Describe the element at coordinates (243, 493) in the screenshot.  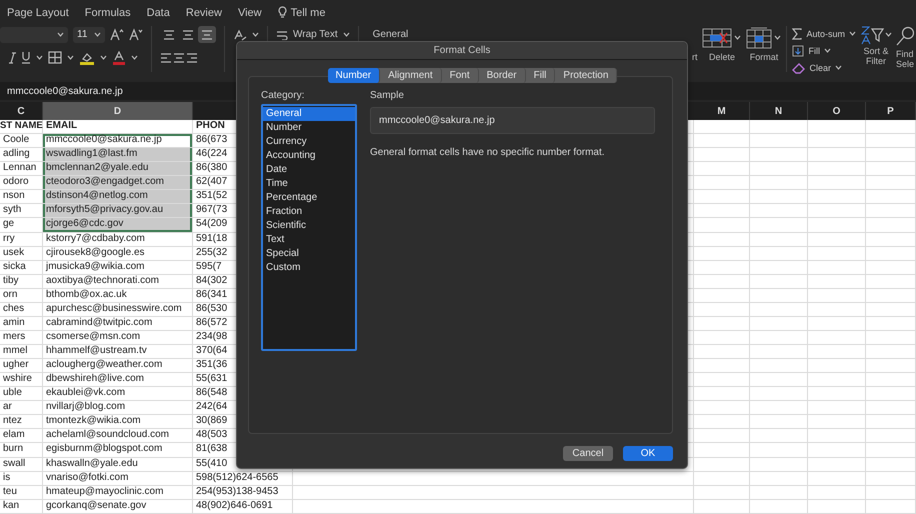
I see `table-cell: 254(953)138-9453` at that location.